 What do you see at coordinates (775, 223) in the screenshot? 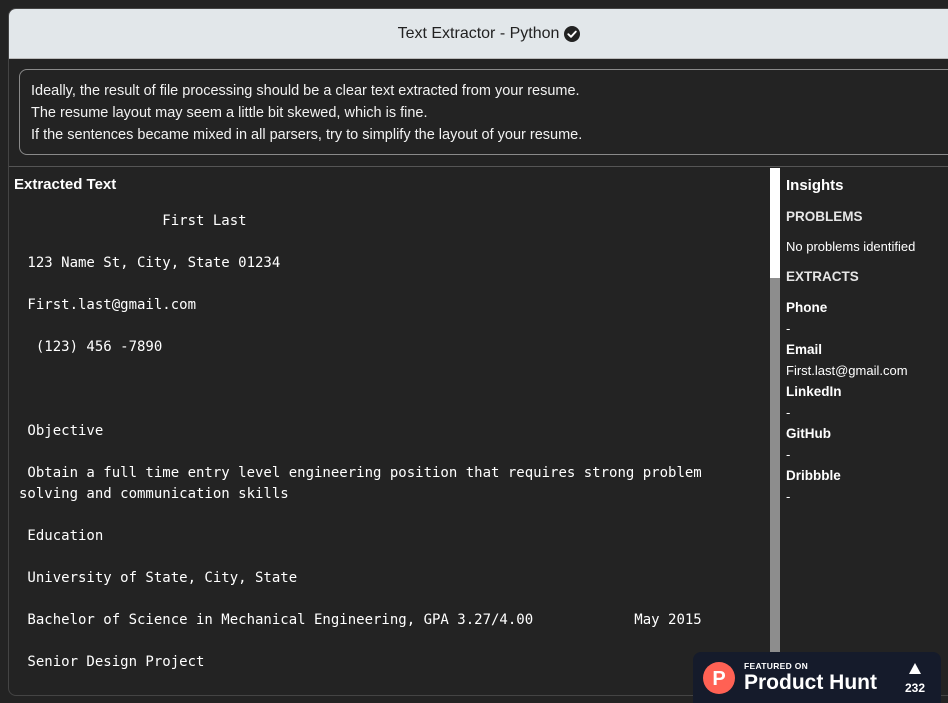
I see `scrollbar-thumb` at bounding box center [775, 223].